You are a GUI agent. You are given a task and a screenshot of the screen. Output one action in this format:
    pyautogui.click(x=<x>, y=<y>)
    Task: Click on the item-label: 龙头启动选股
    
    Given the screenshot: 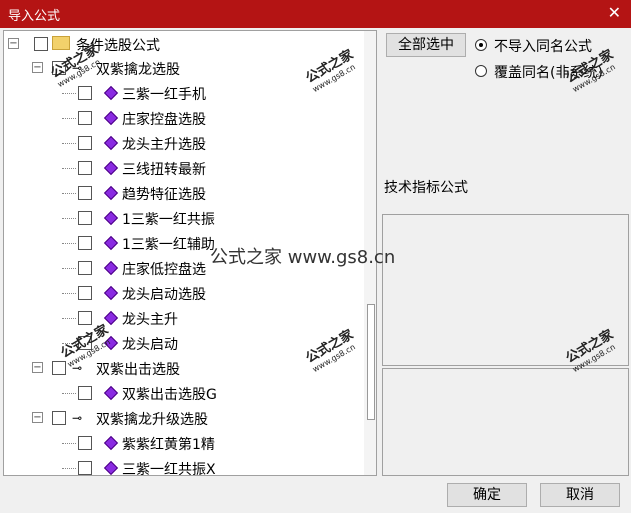 What is the action you would take?
    pyautogui.click(x=164, y=295)
    